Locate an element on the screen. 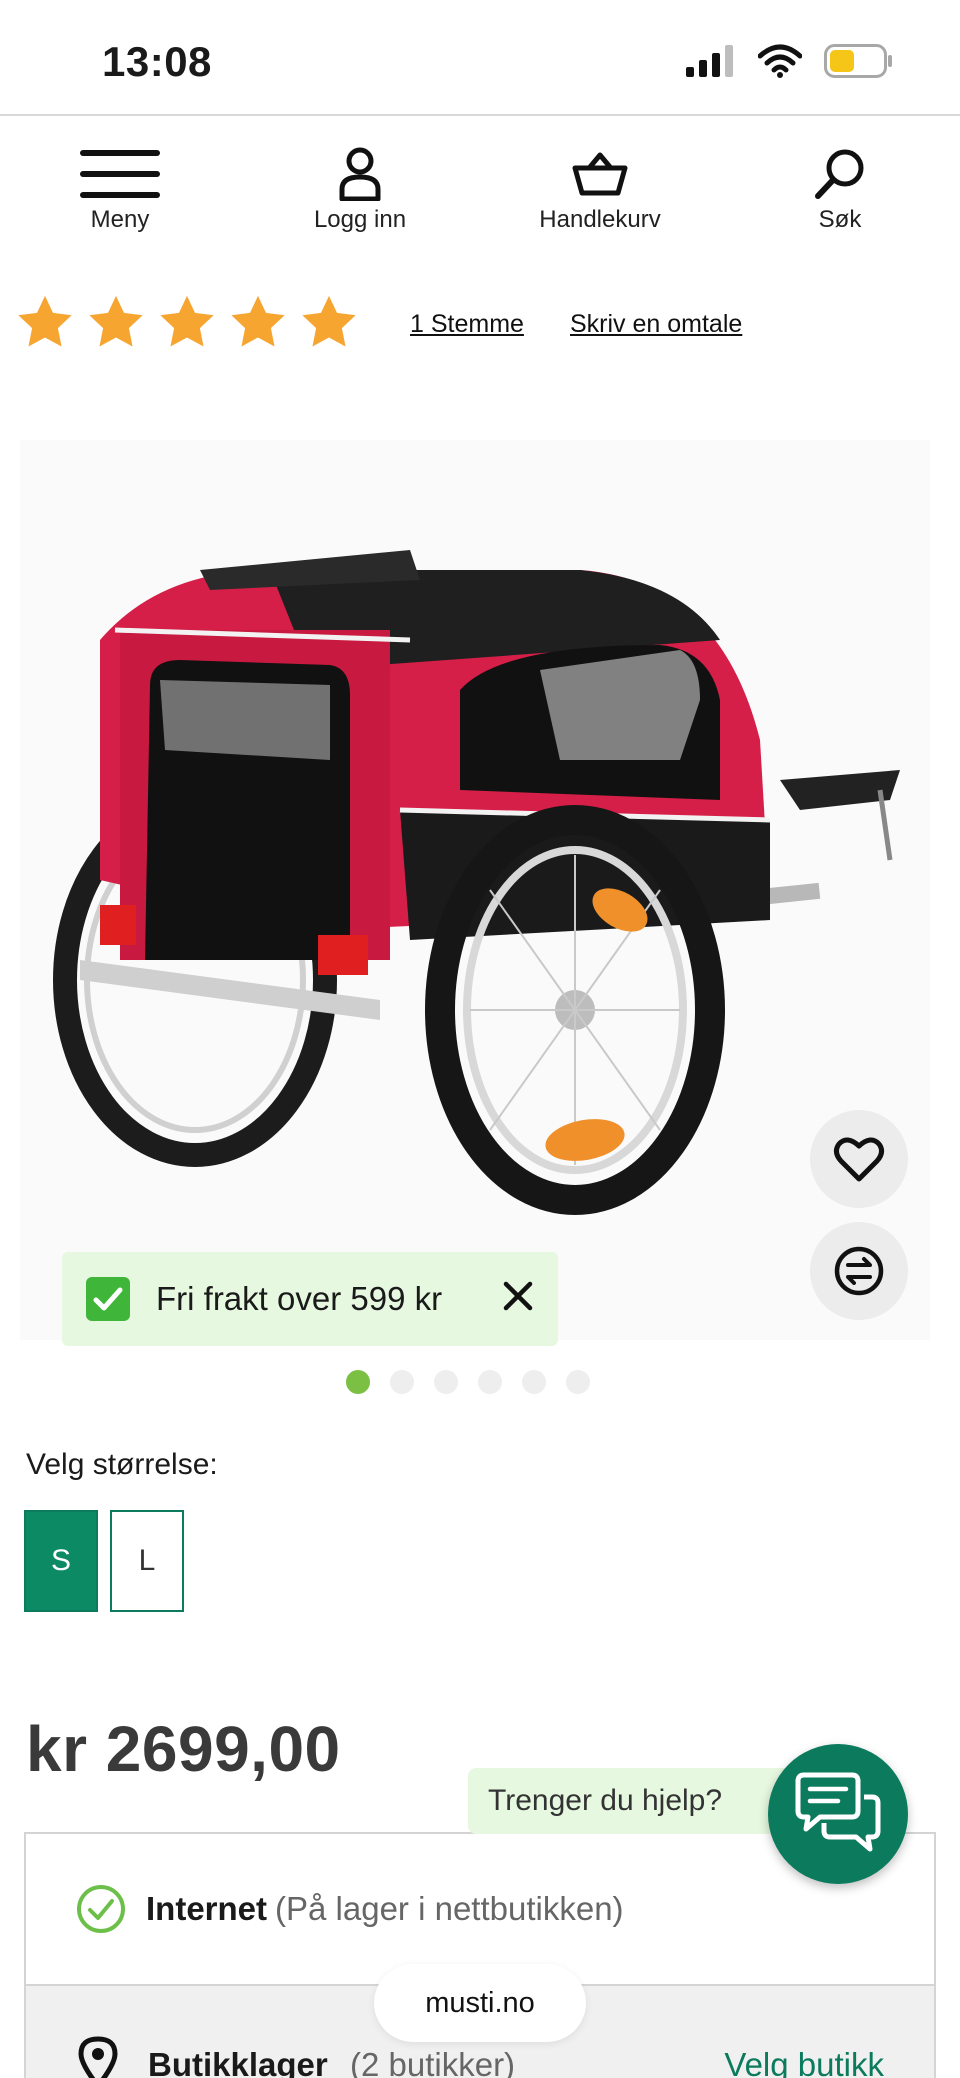 This screenshot has width=960, height=2078. login-label: Logg inn is located at coordinates (360, 219).